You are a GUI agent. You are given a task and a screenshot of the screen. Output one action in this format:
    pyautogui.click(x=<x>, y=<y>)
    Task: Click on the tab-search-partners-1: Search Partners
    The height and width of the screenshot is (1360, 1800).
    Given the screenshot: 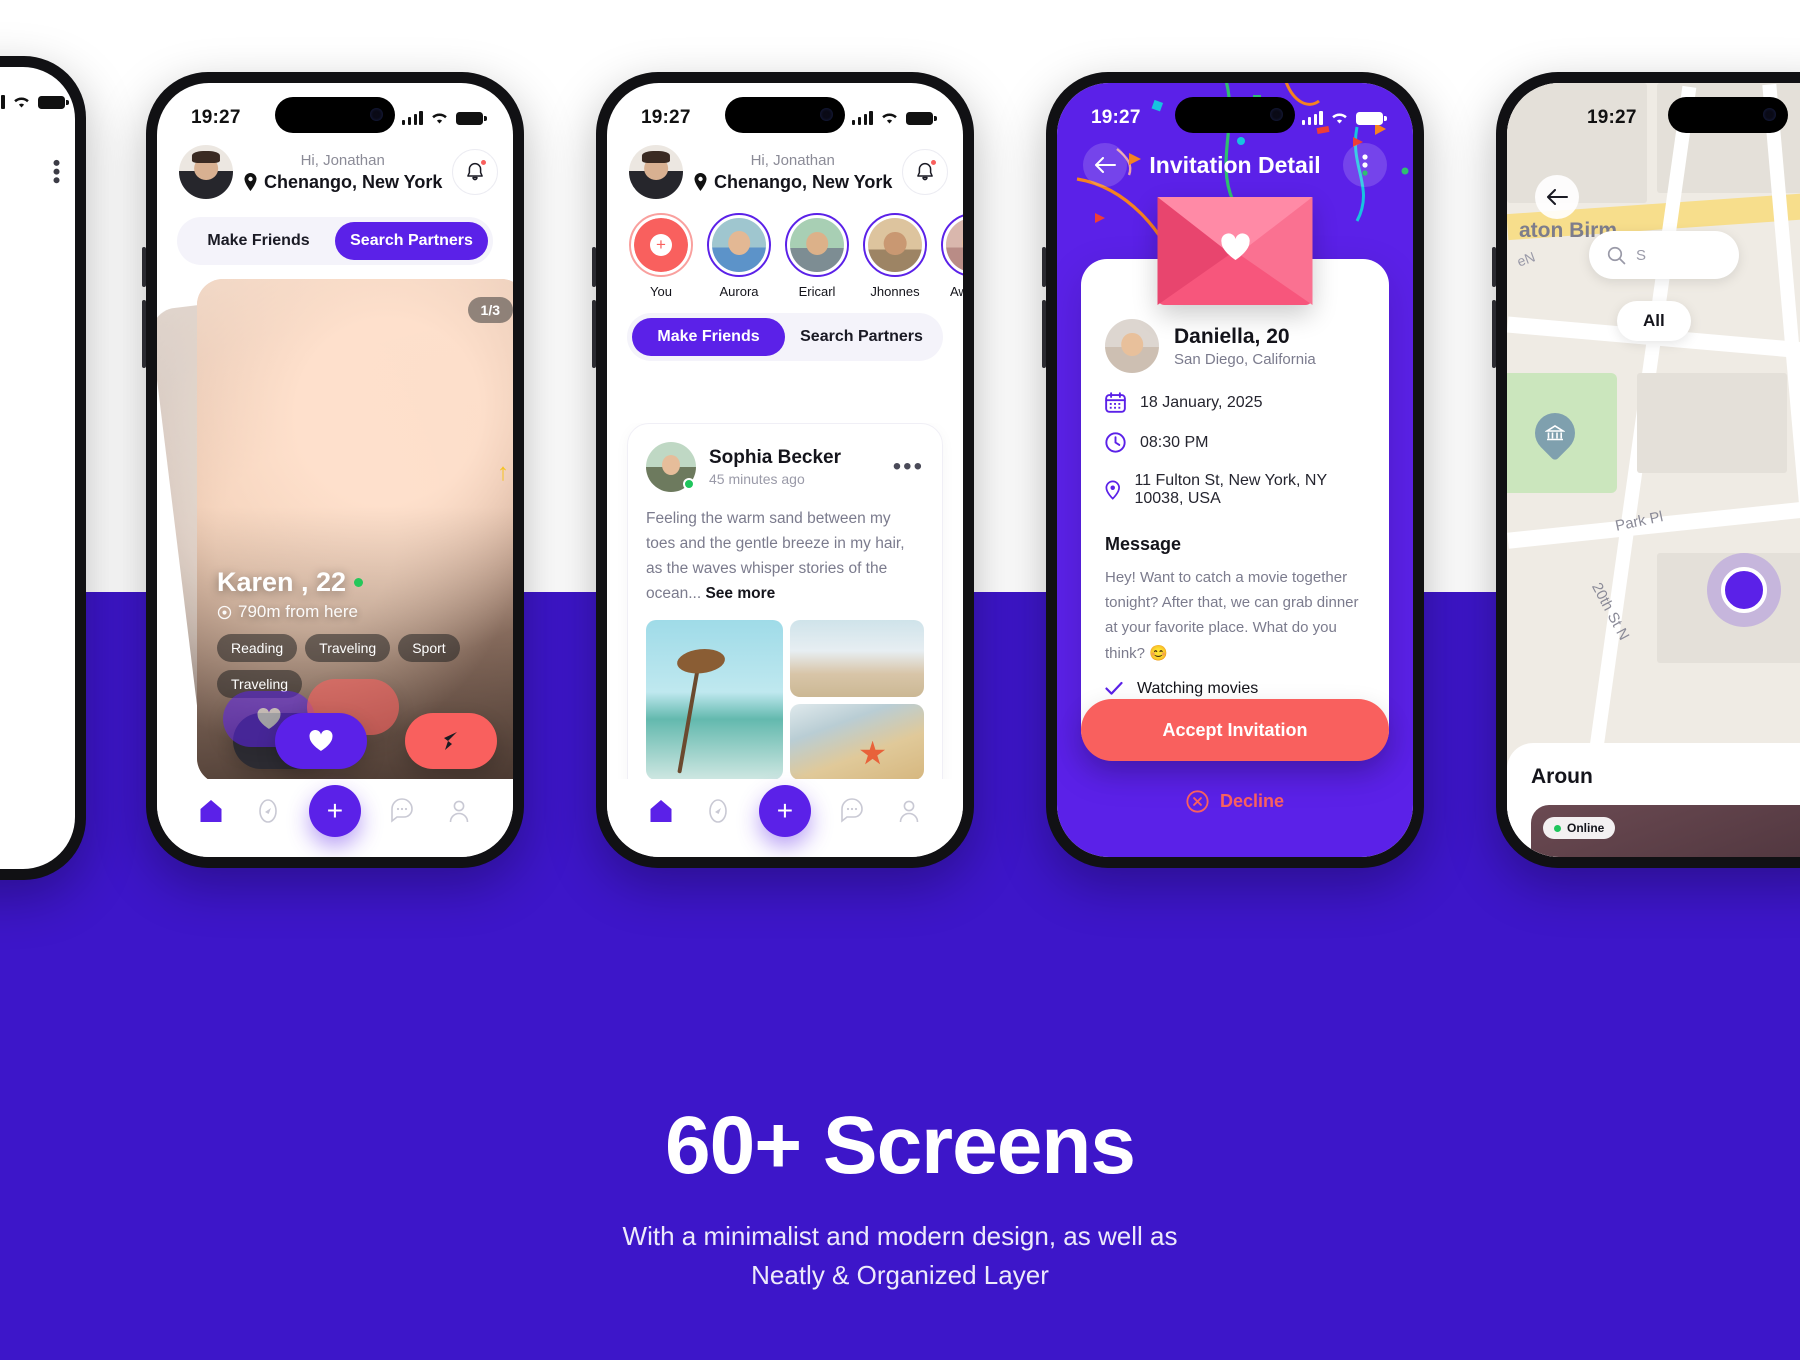 What is the action you would take?
    pyautogui.click(x=411, y=241)
    